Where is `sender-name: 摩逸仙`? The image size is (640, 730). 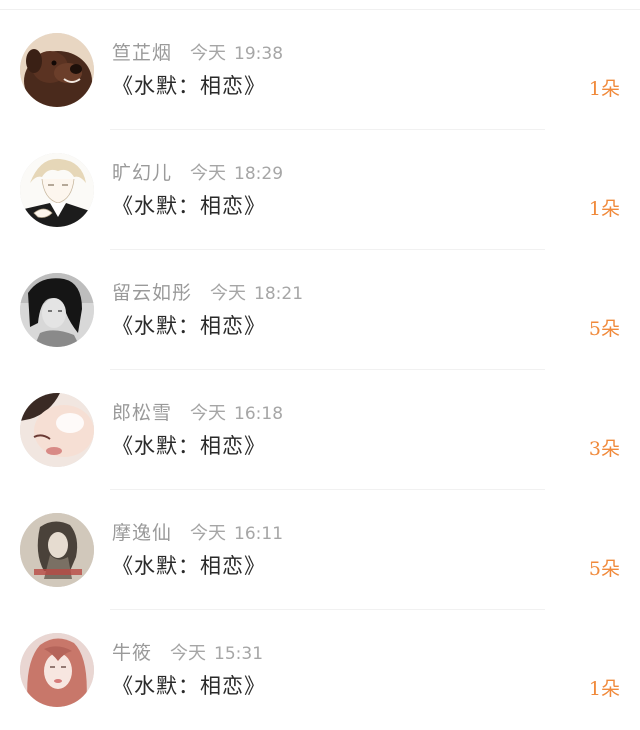
sender-name: 摩逸仙 is located at coordinates (142, 531).